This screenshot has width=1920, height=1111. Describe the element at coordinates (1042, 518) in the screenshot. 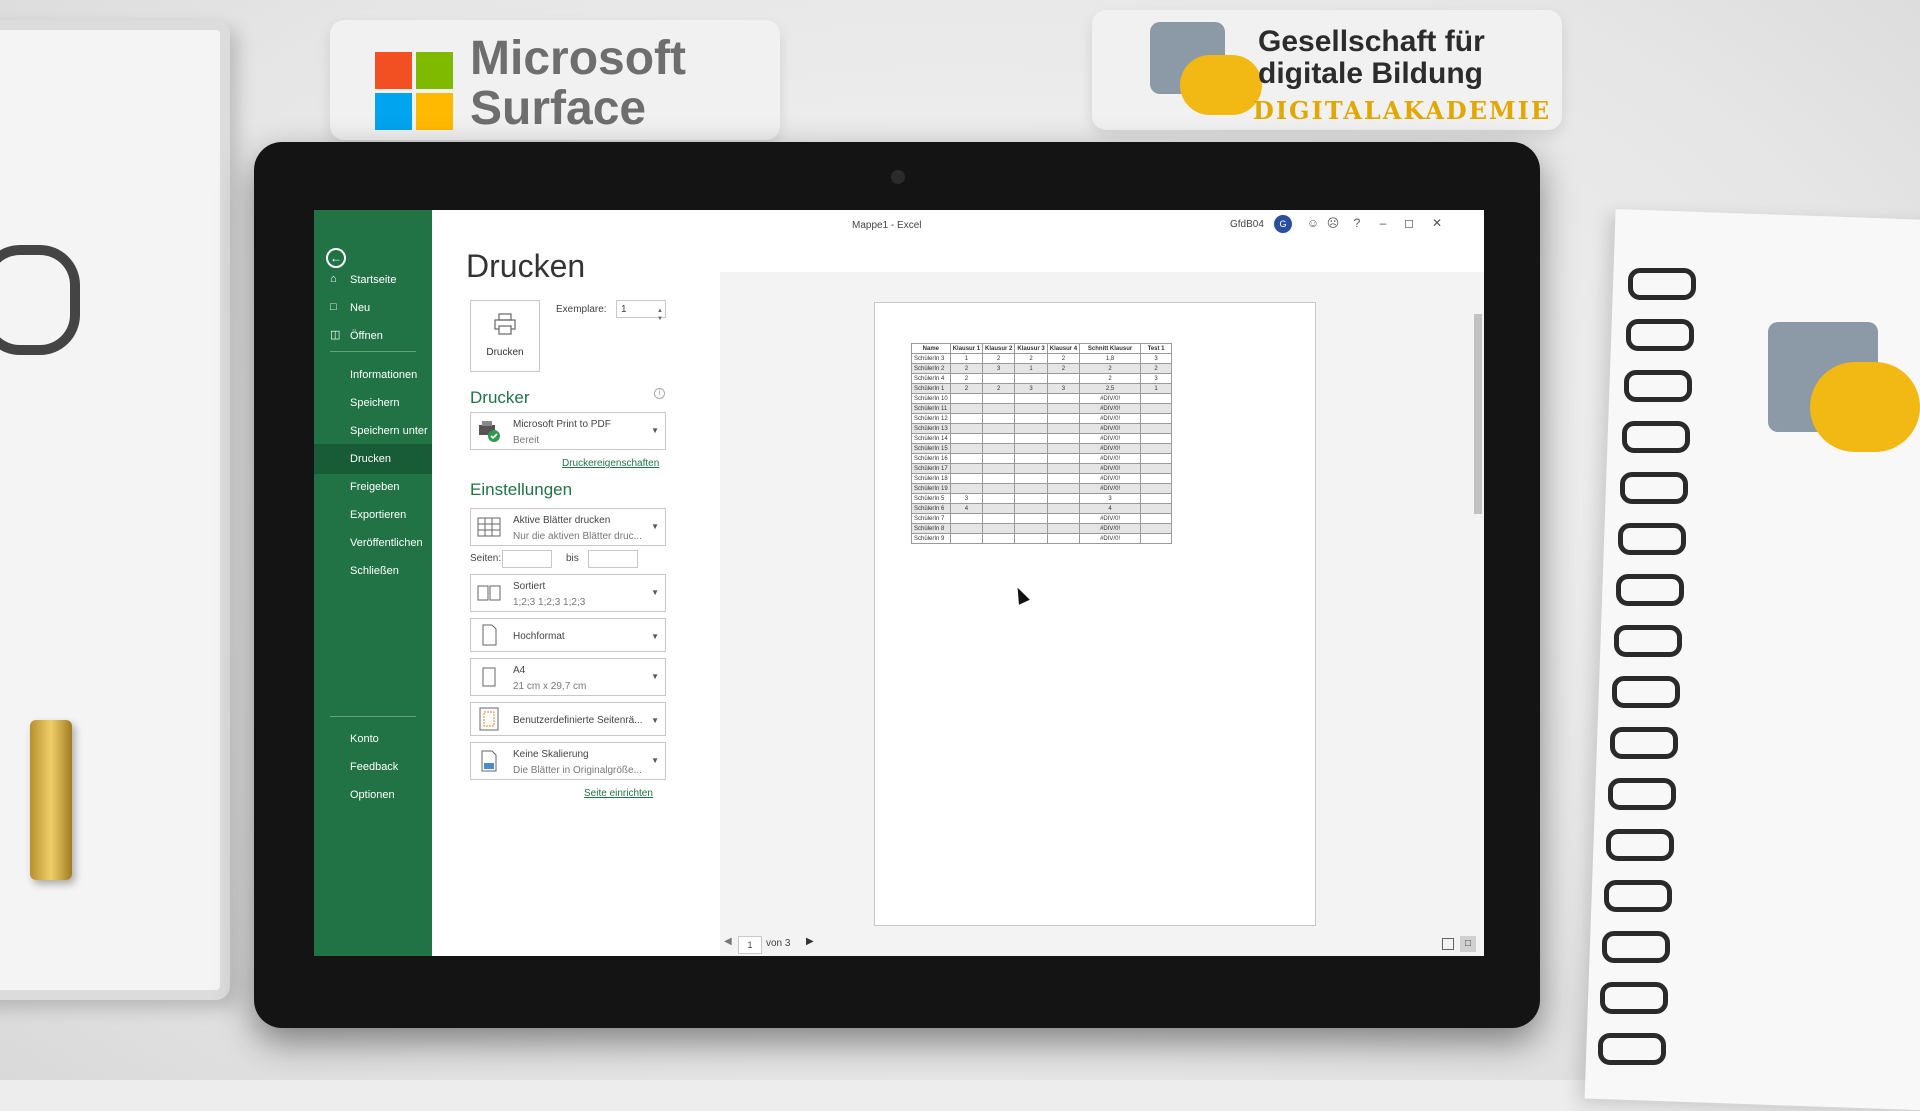

I see `table-row: SchülerIn 7 #DIV/0!` at that location.